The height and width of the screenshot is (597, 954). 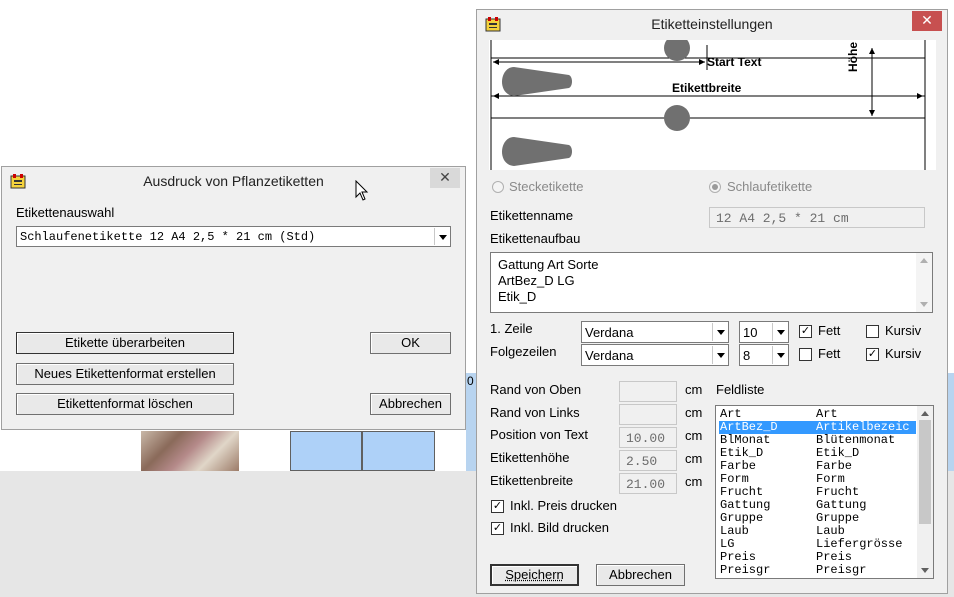 I want to click on folgezeilen-label: Folgezeilen, so click(x=523, y=351).